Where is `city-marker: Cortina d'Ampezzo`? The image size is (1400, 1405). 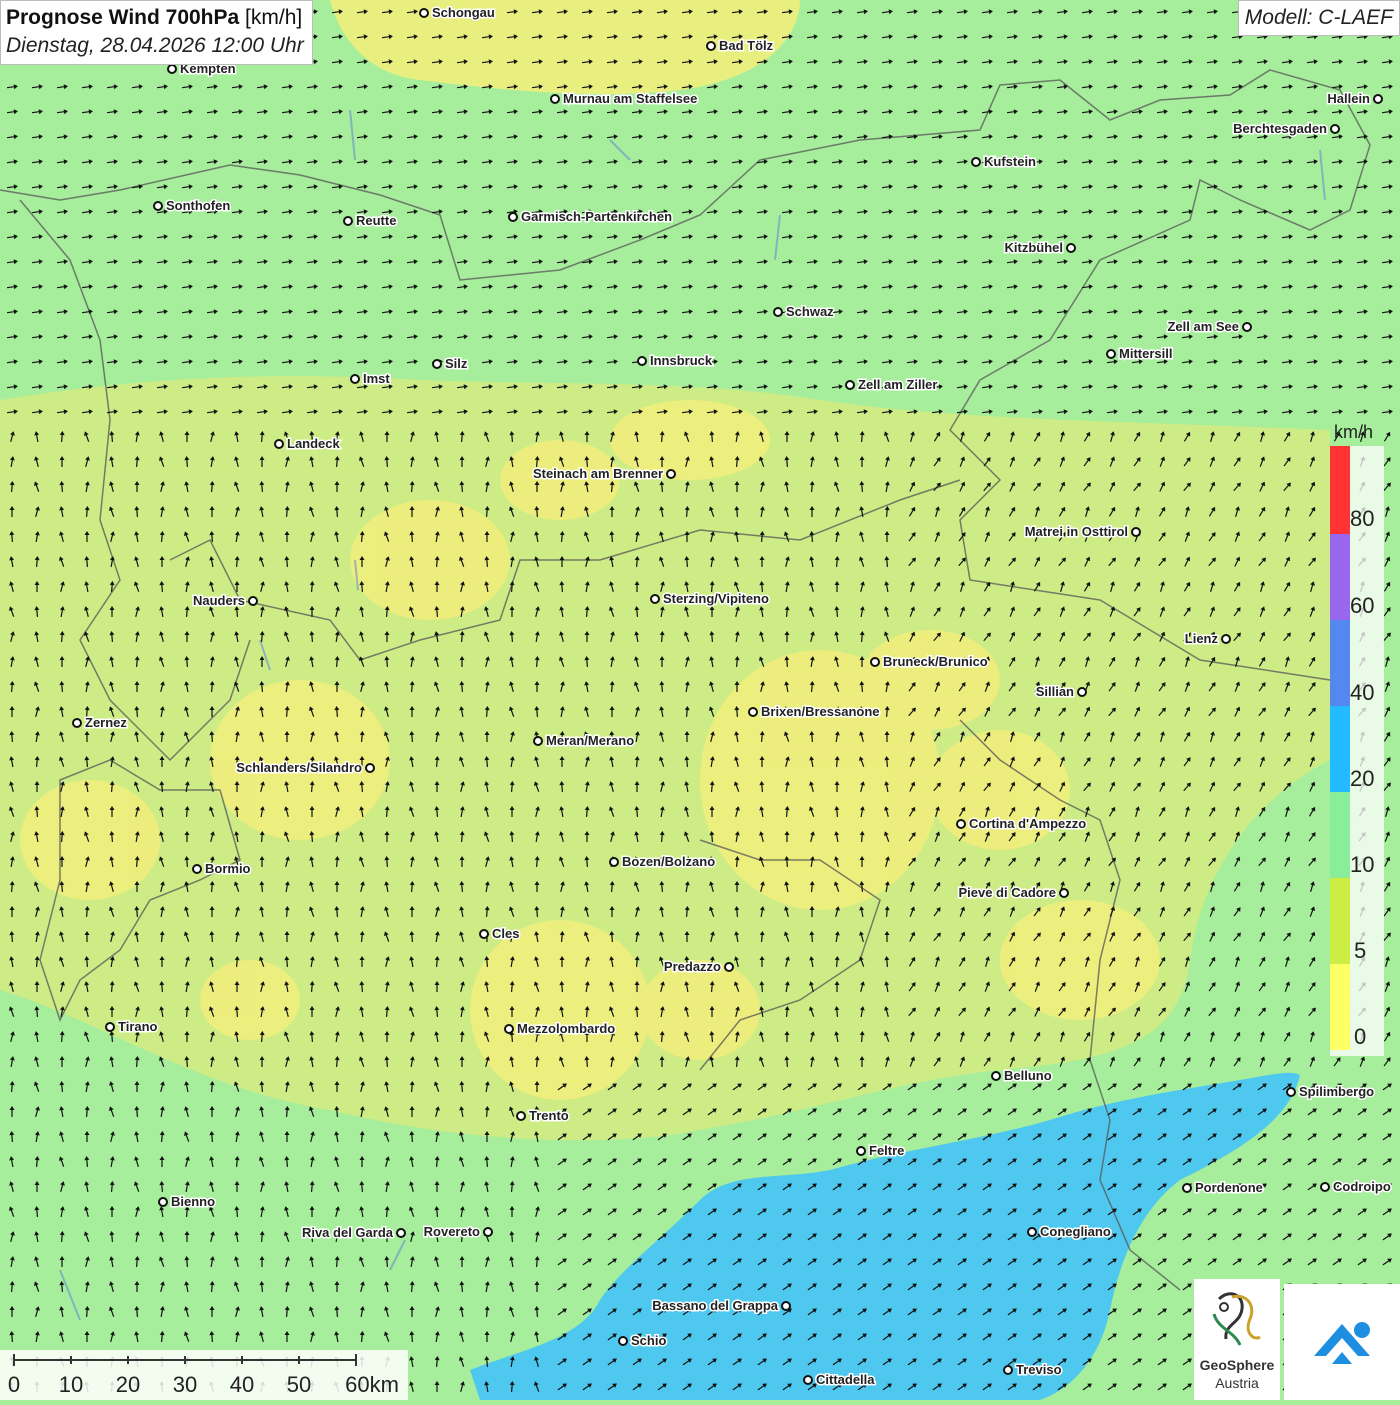 city-marker: Cortina d'Ampezzo is located at coordinates (1021, 823).